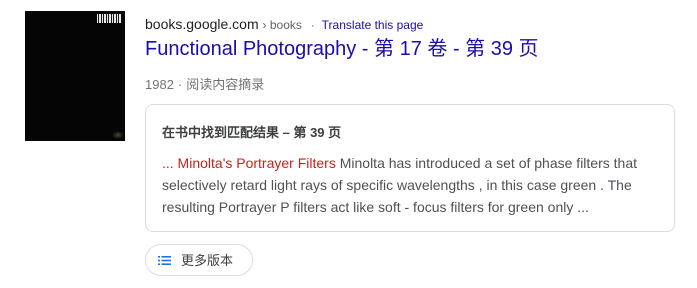  Describe the element at coordinates (225, 84) in the screenshot. I see `snippet-type-label: 阅读内容摘录` at that location.